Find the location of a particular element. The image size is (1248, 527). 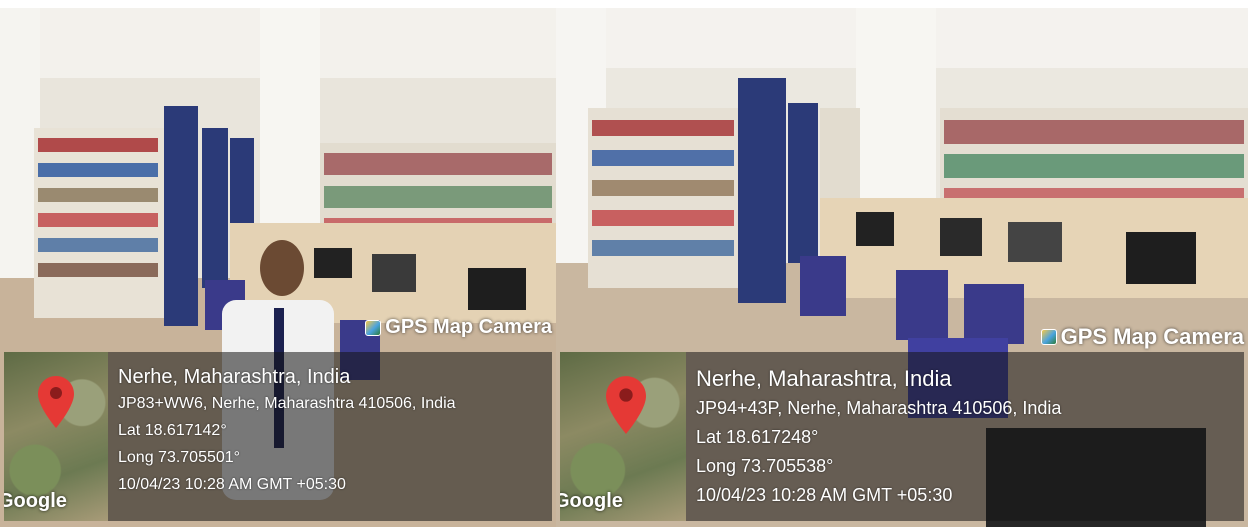

latitude: Lat 18.617248° is located at coordinates (757, 437).